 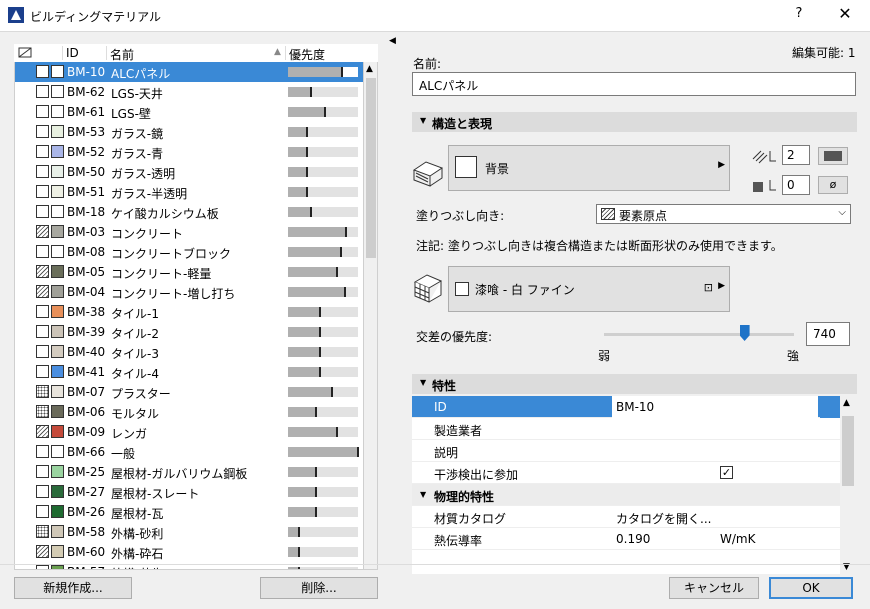 What do you see at coordinates (626, 451) in the screenshot?
I see `property-row-description: 説明` at bounding box center [626, 451].